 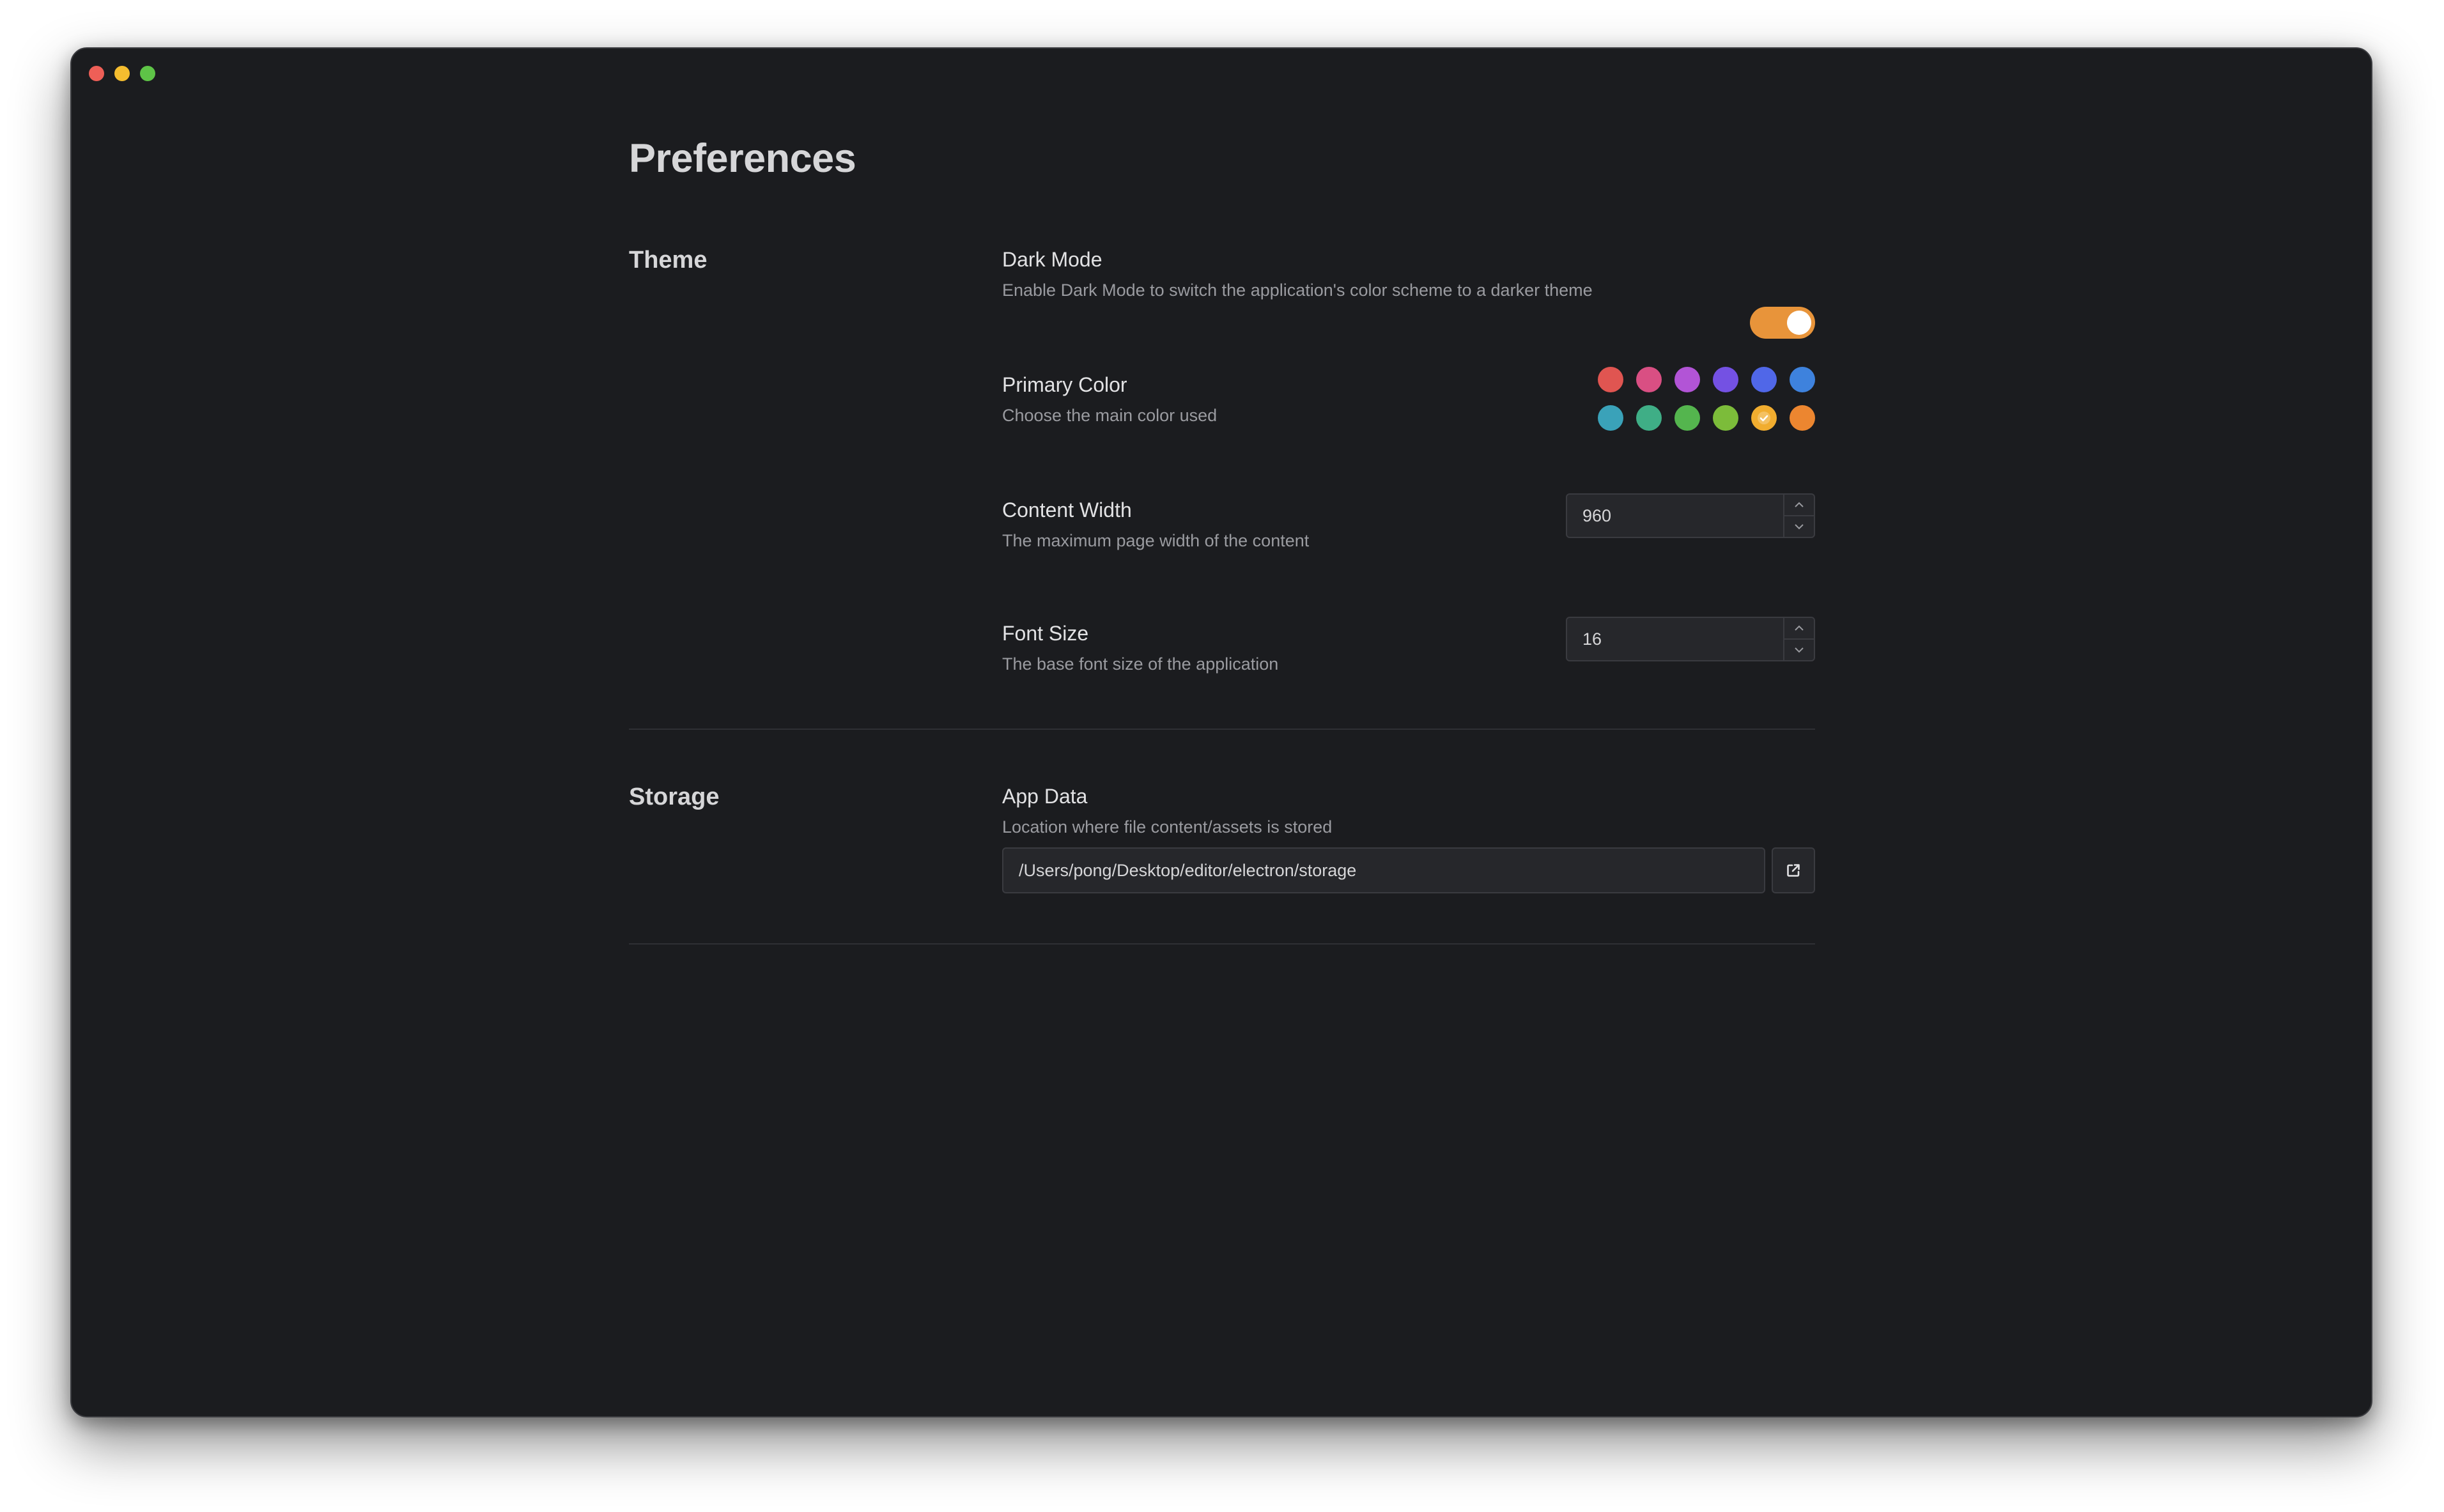 I want to click on color-swatch-yellow, so click(x=1764, y=418).